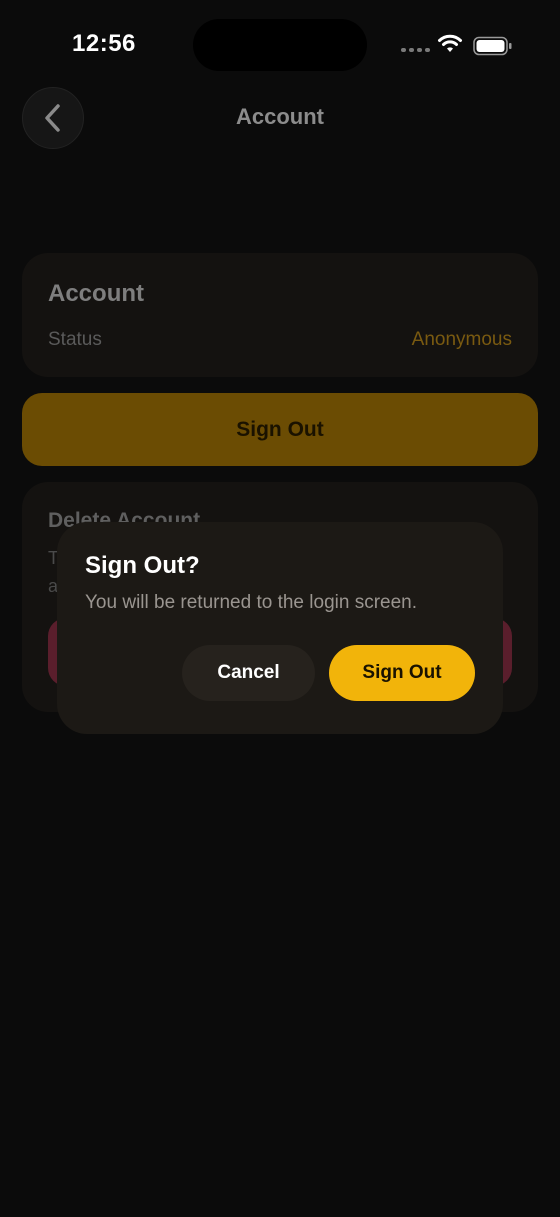  I want to click on cellular-signal-icon, so click(415, 50).